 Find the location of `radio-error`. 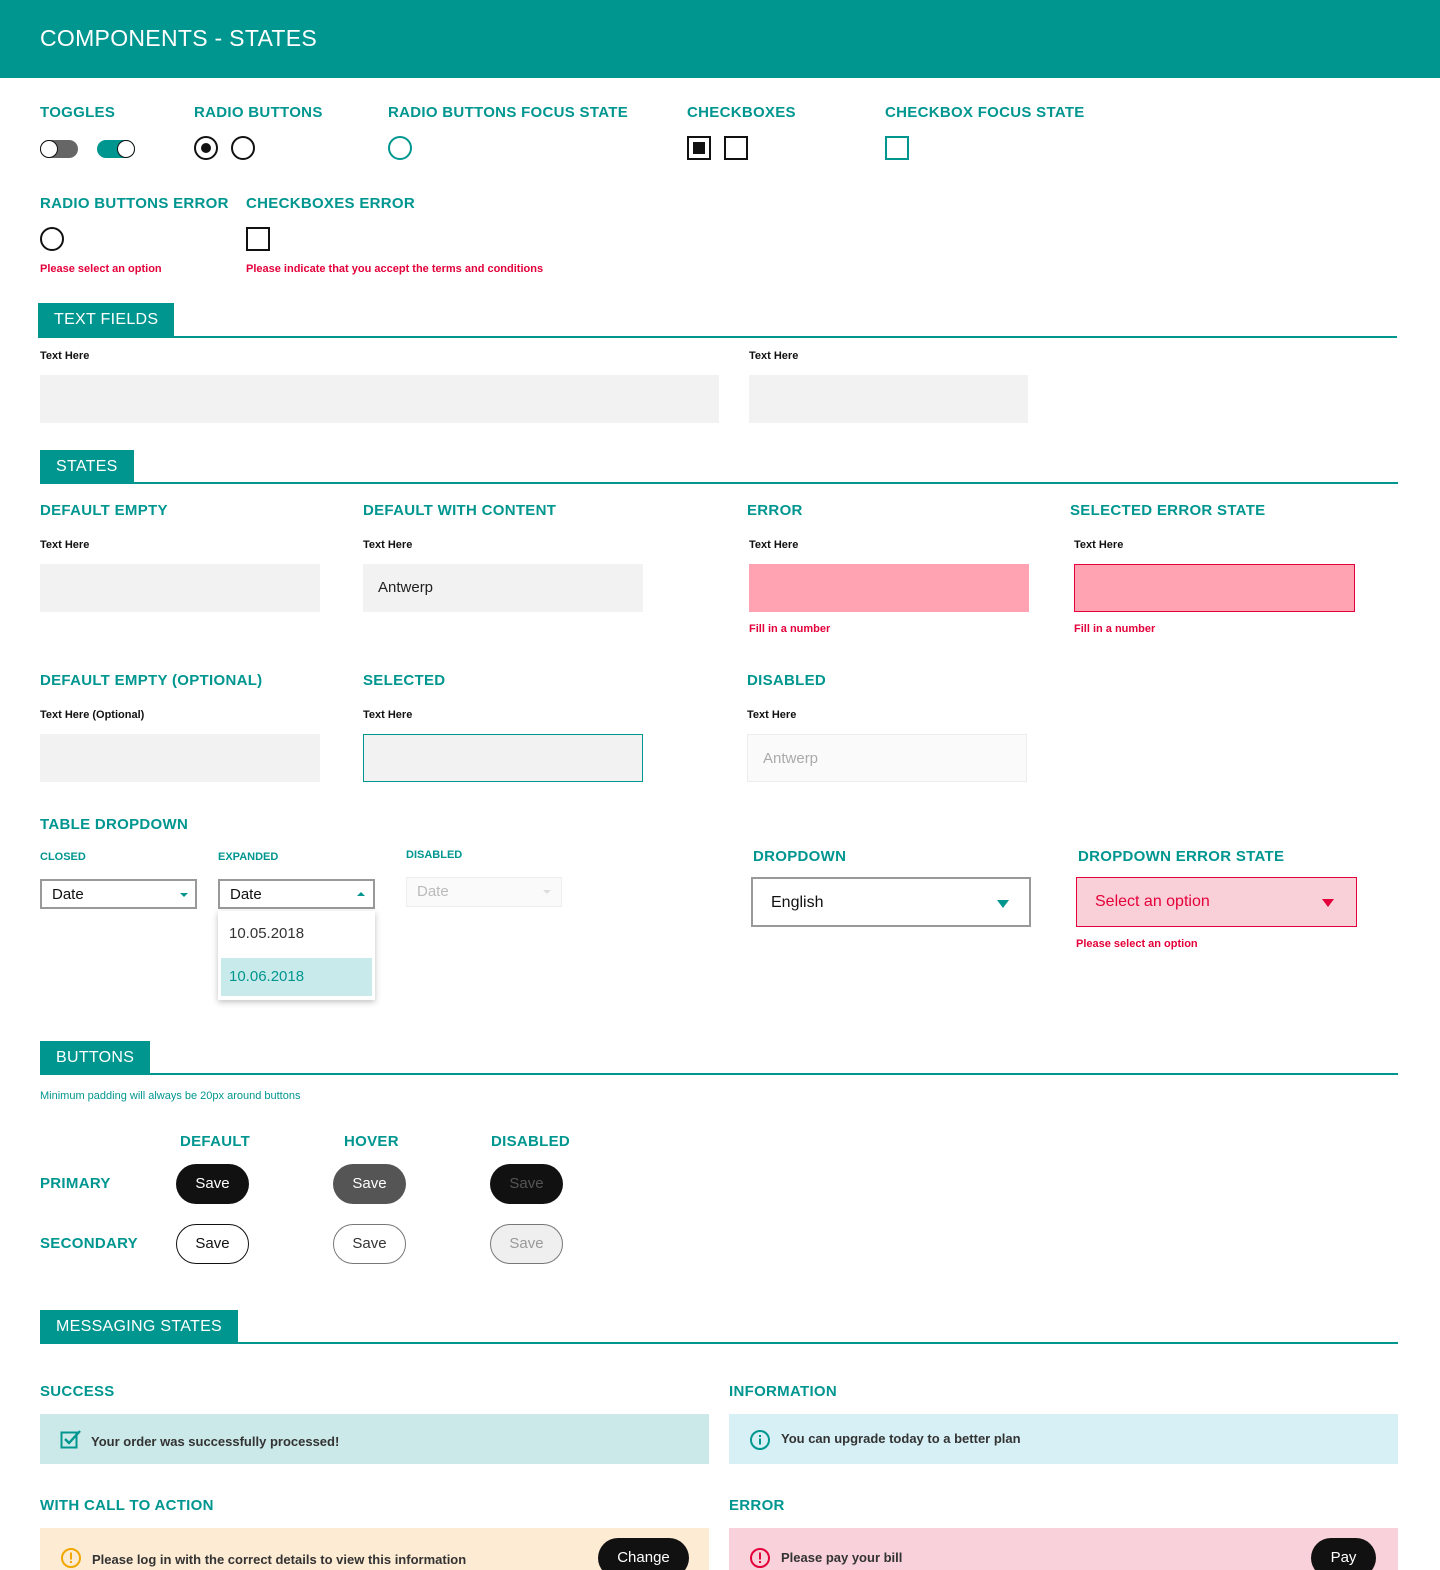

radio-error is located at coordinates (52, 239).